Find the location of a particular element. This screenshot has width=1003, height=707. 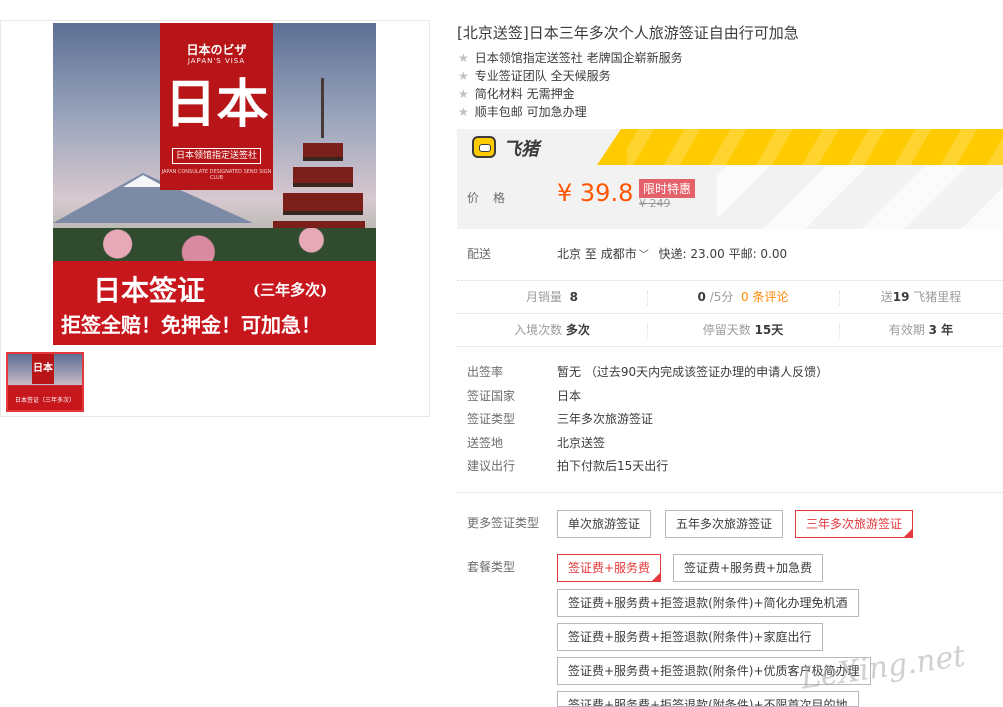

visa-type-option-selected: 三年多次旅游签证 is located at coordinates (854, 524).